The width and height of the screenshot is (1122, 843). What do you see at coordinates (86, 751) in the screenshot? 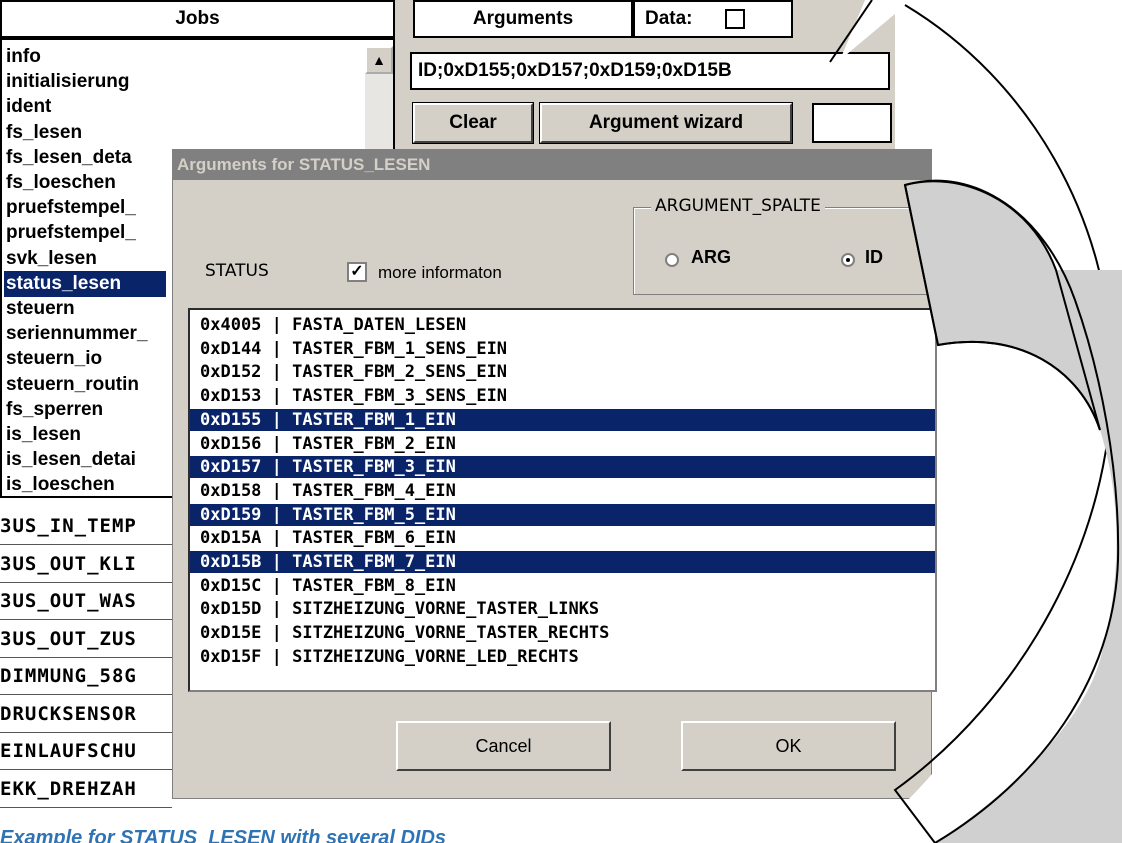
I see `result-row: EINLAUFSCHU` at bounding box center [86, 751].